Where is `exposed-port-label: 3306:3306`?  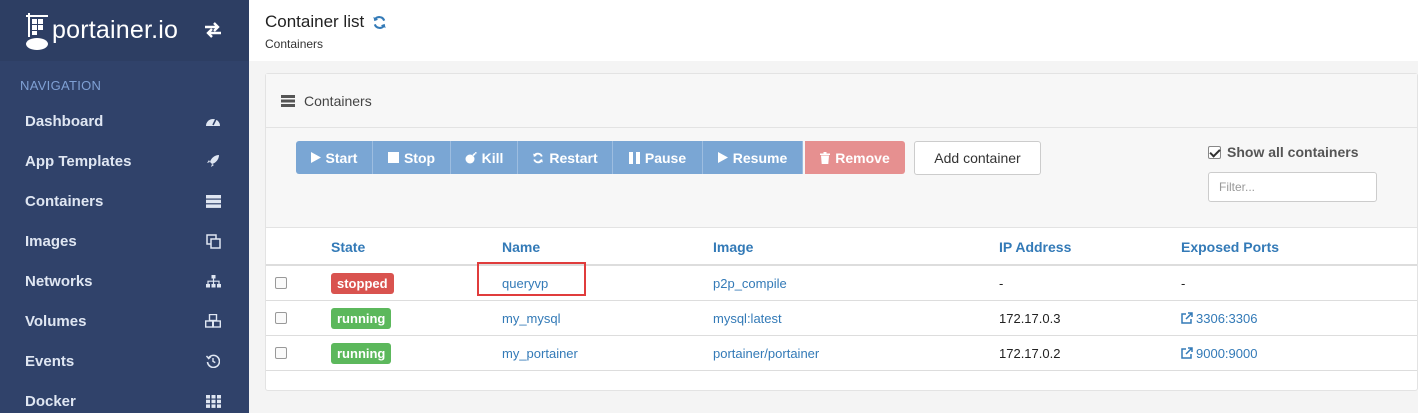
exposed-port-label: 3306:3306 is located at coordinates (1227, 318).